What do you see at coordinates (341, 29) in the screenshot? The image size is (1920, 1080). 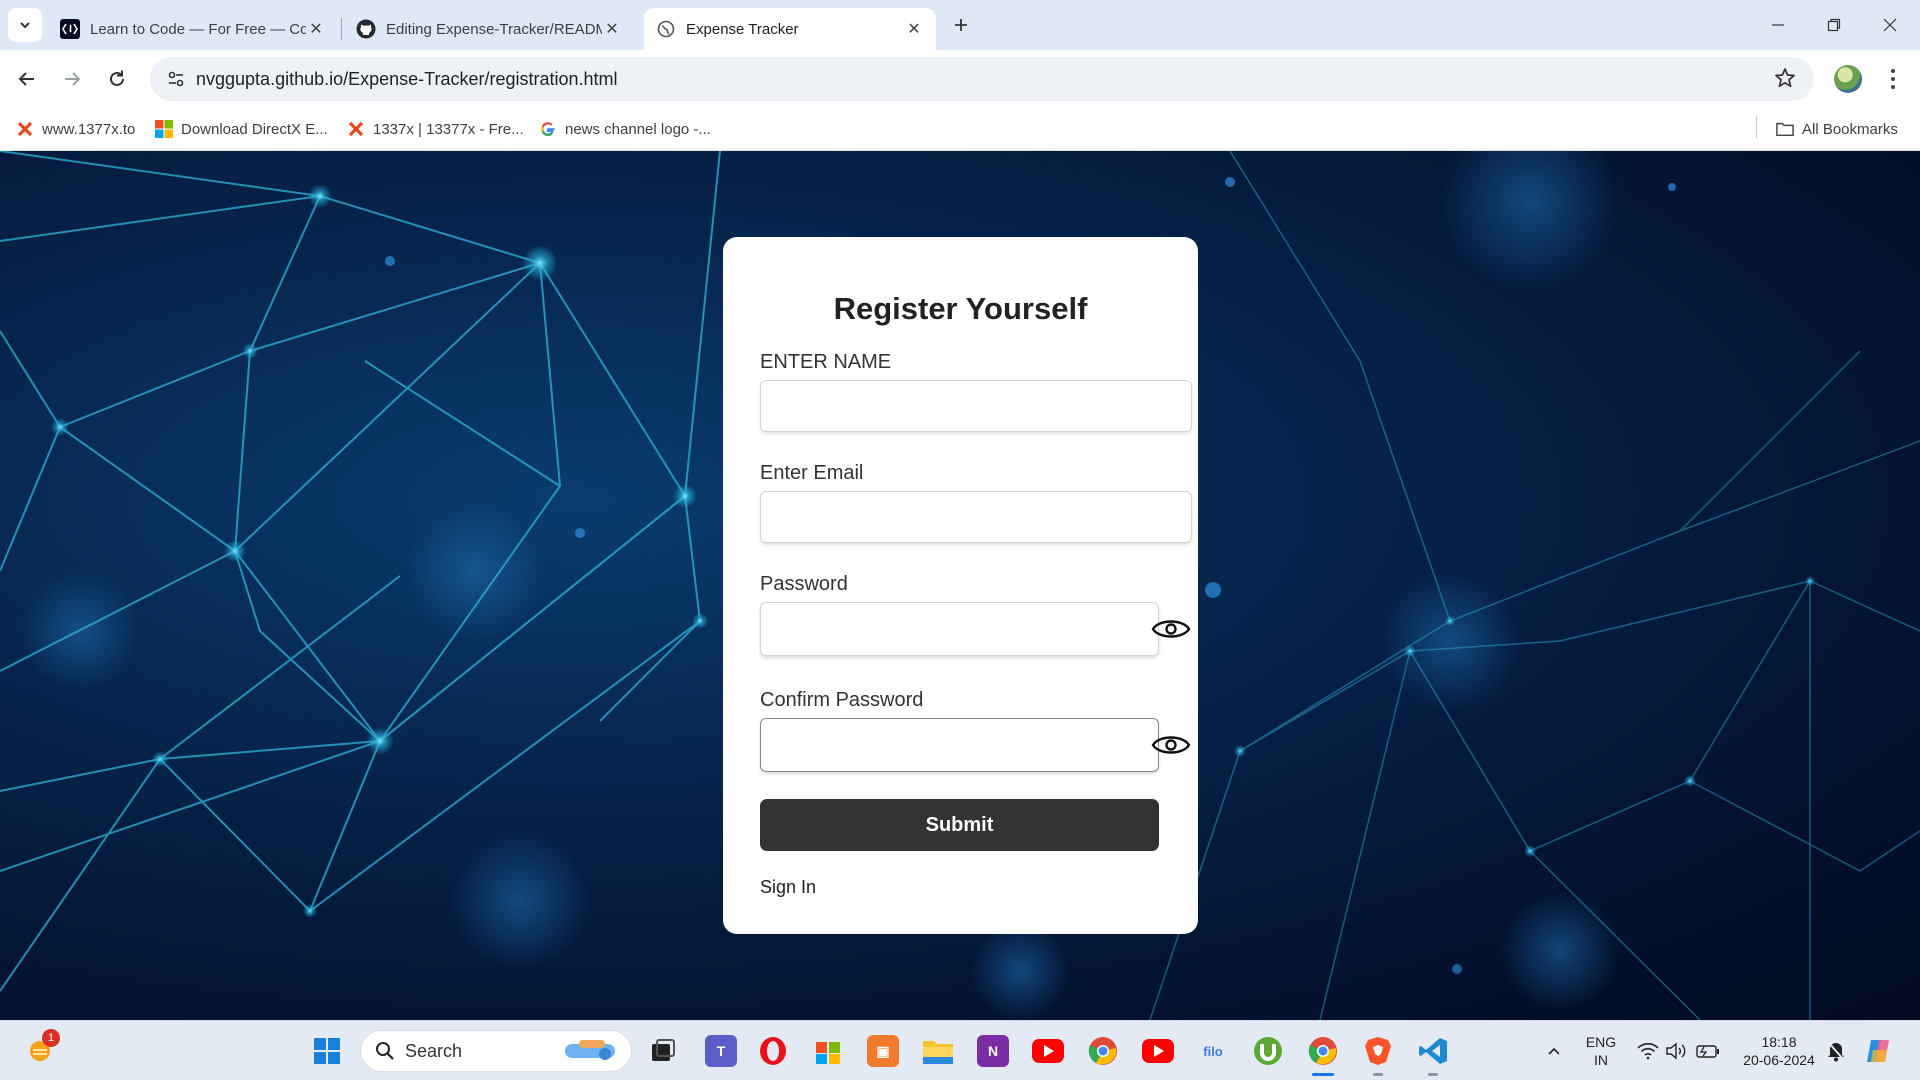 I see `tab-separator` at bounding box center [341, 29].